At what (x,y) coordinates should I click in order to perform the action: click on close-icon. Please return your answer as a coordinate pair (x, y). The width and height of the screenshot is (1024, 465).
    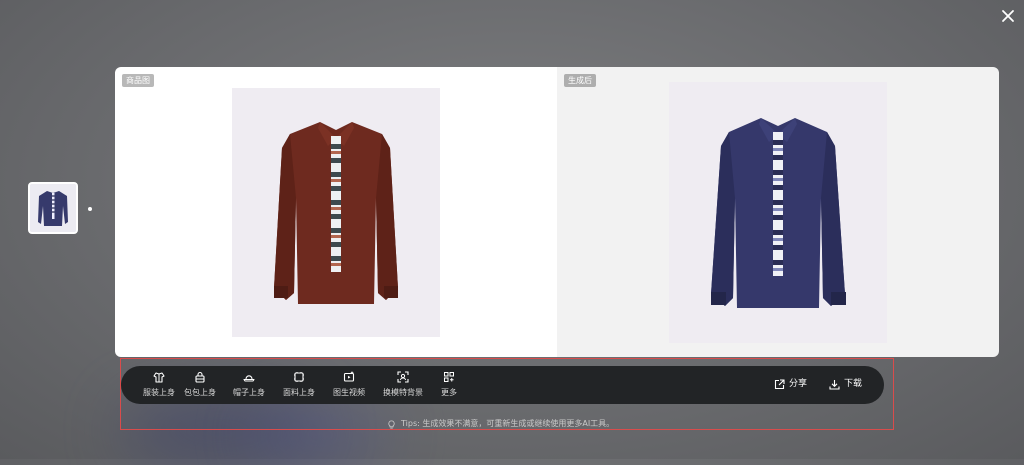
    Looking at the image, I should click on (1008, 16).